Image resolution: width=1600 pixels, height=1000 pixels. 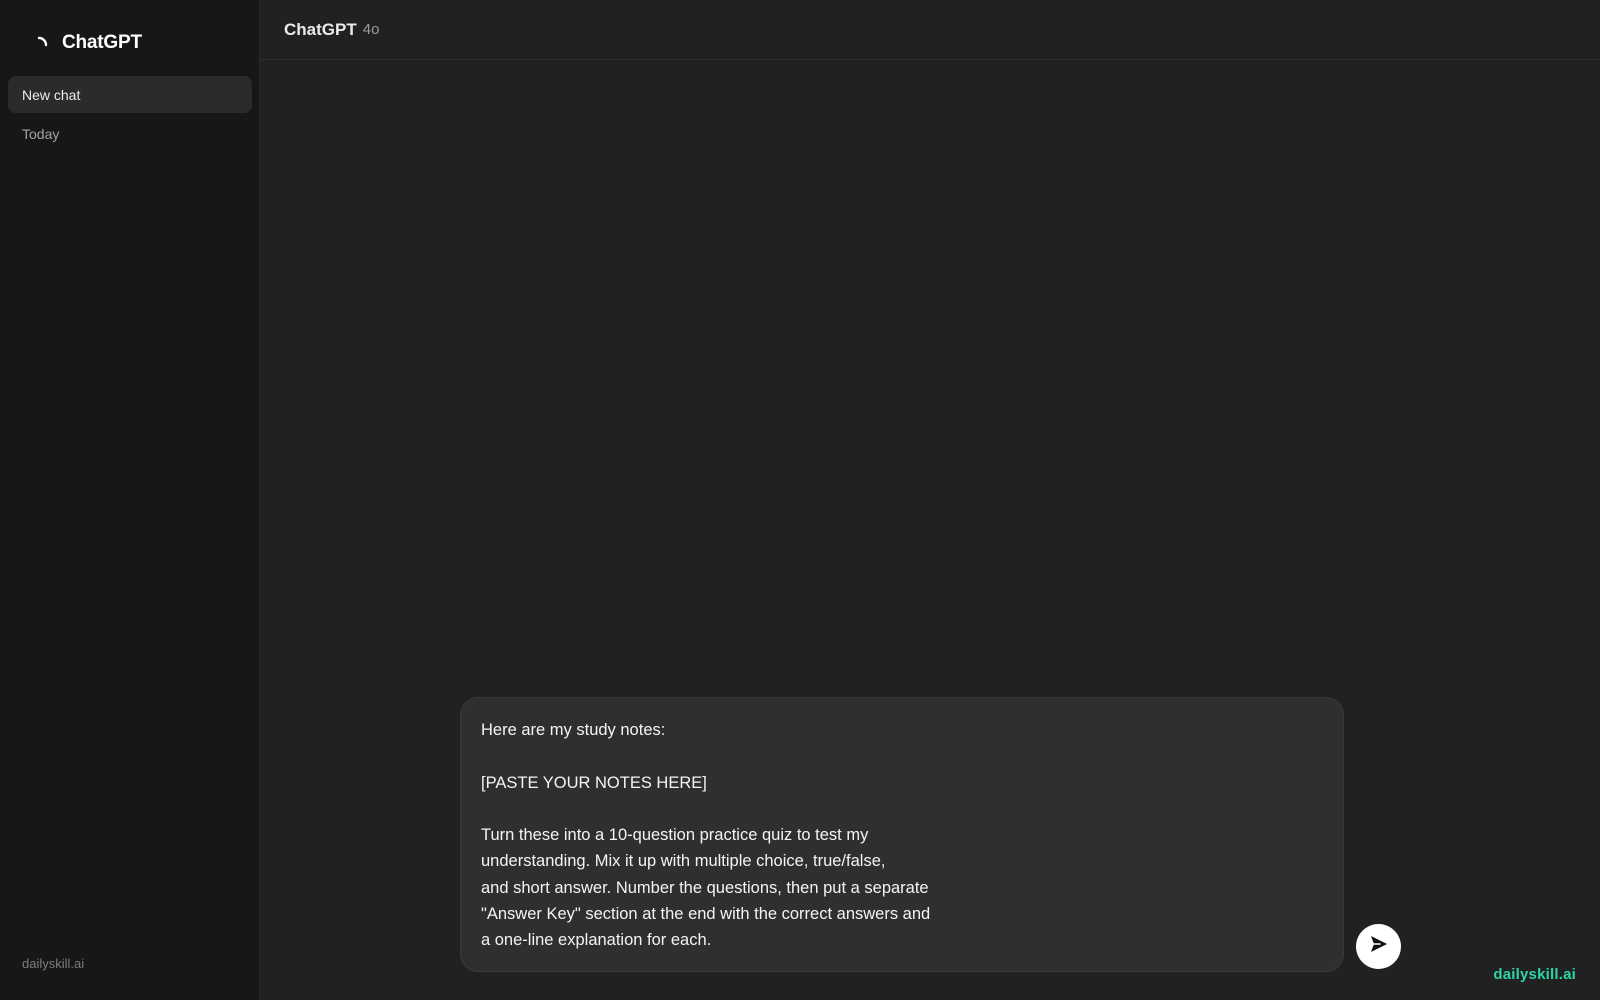 What do you see at coordinates (1534, 974) in the screenshot?
I see `watermark-text: dailyskill.ai` at bounding box center [1534, 974].